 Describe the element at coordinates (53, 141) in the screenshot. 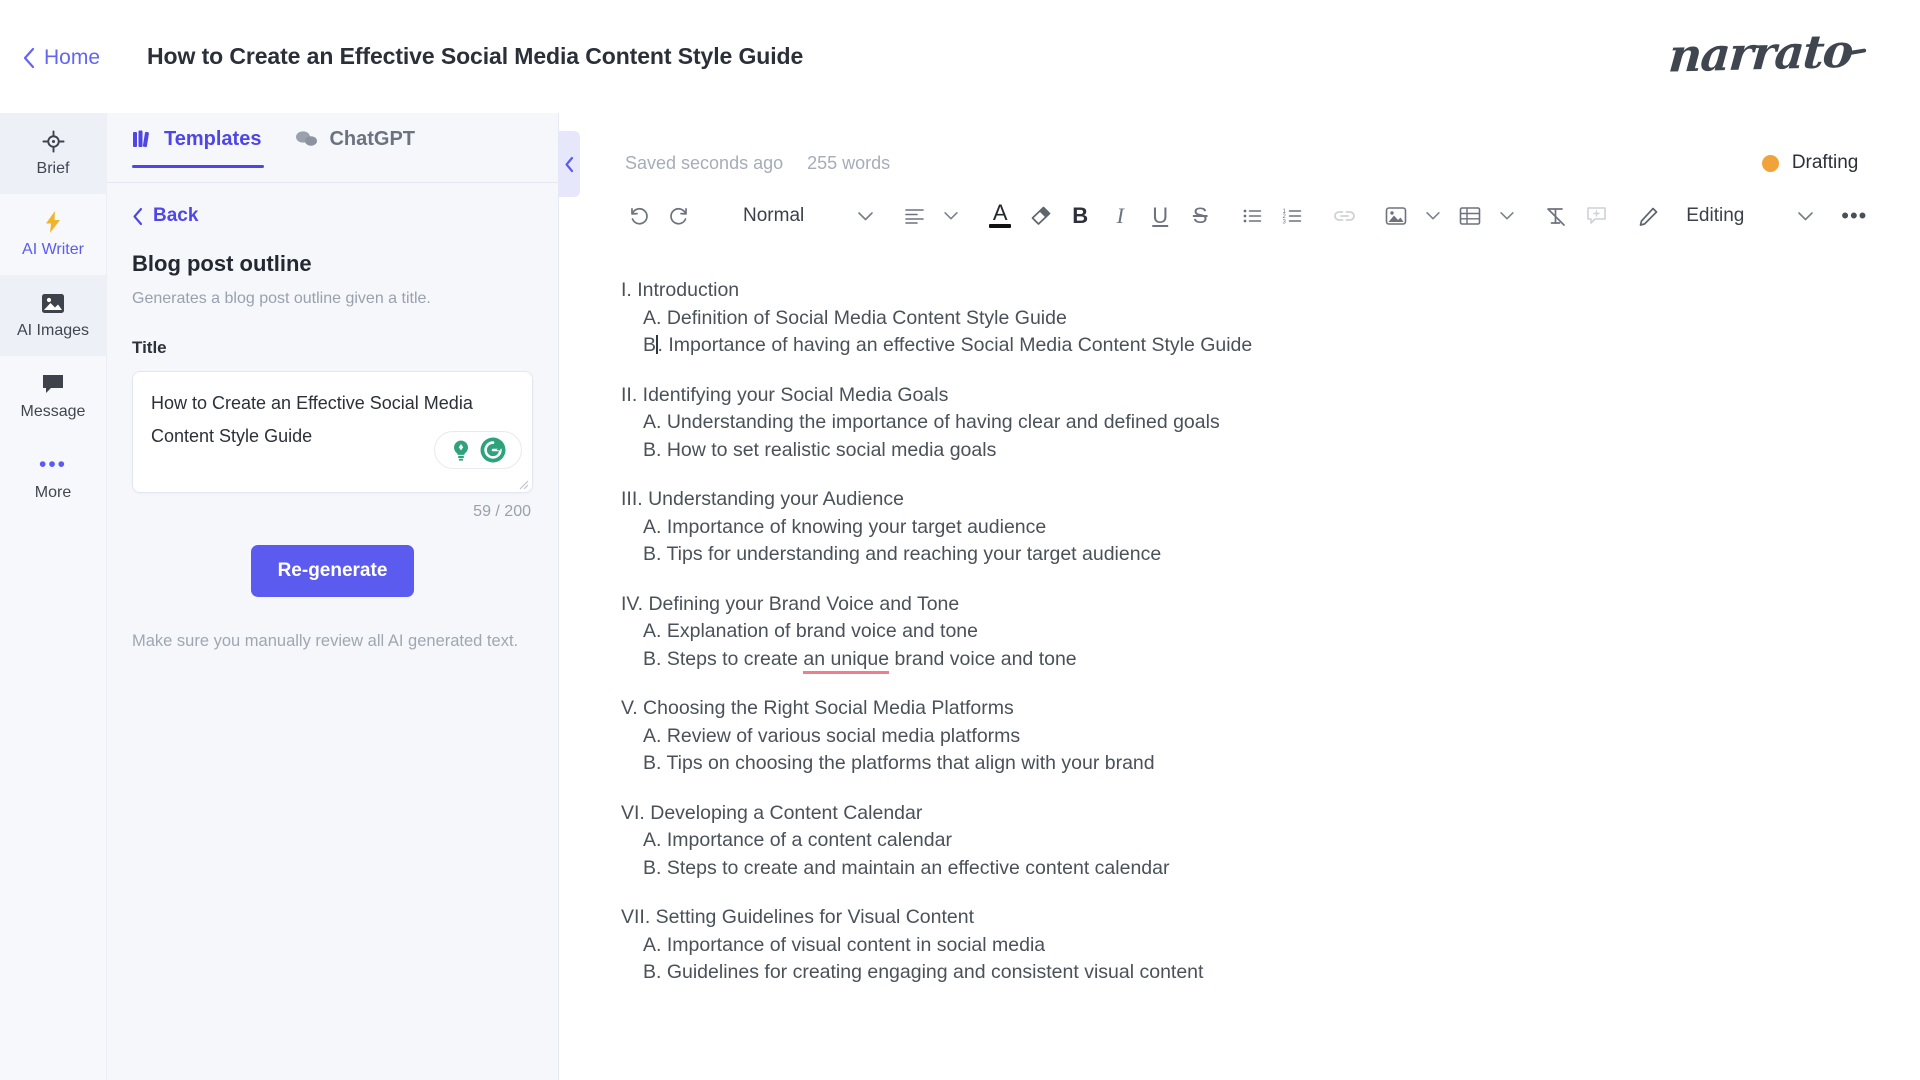

I see `target-icon` at that location.